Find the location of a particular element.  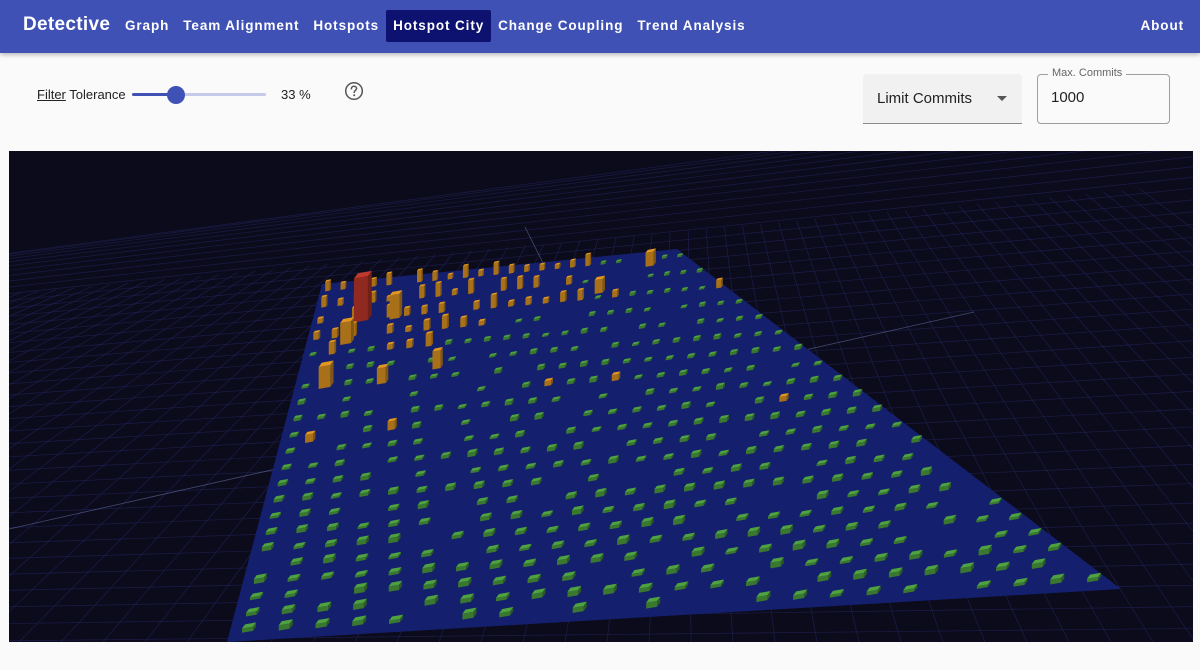

nav-graph: Graph is located at coordinates (147, 26).